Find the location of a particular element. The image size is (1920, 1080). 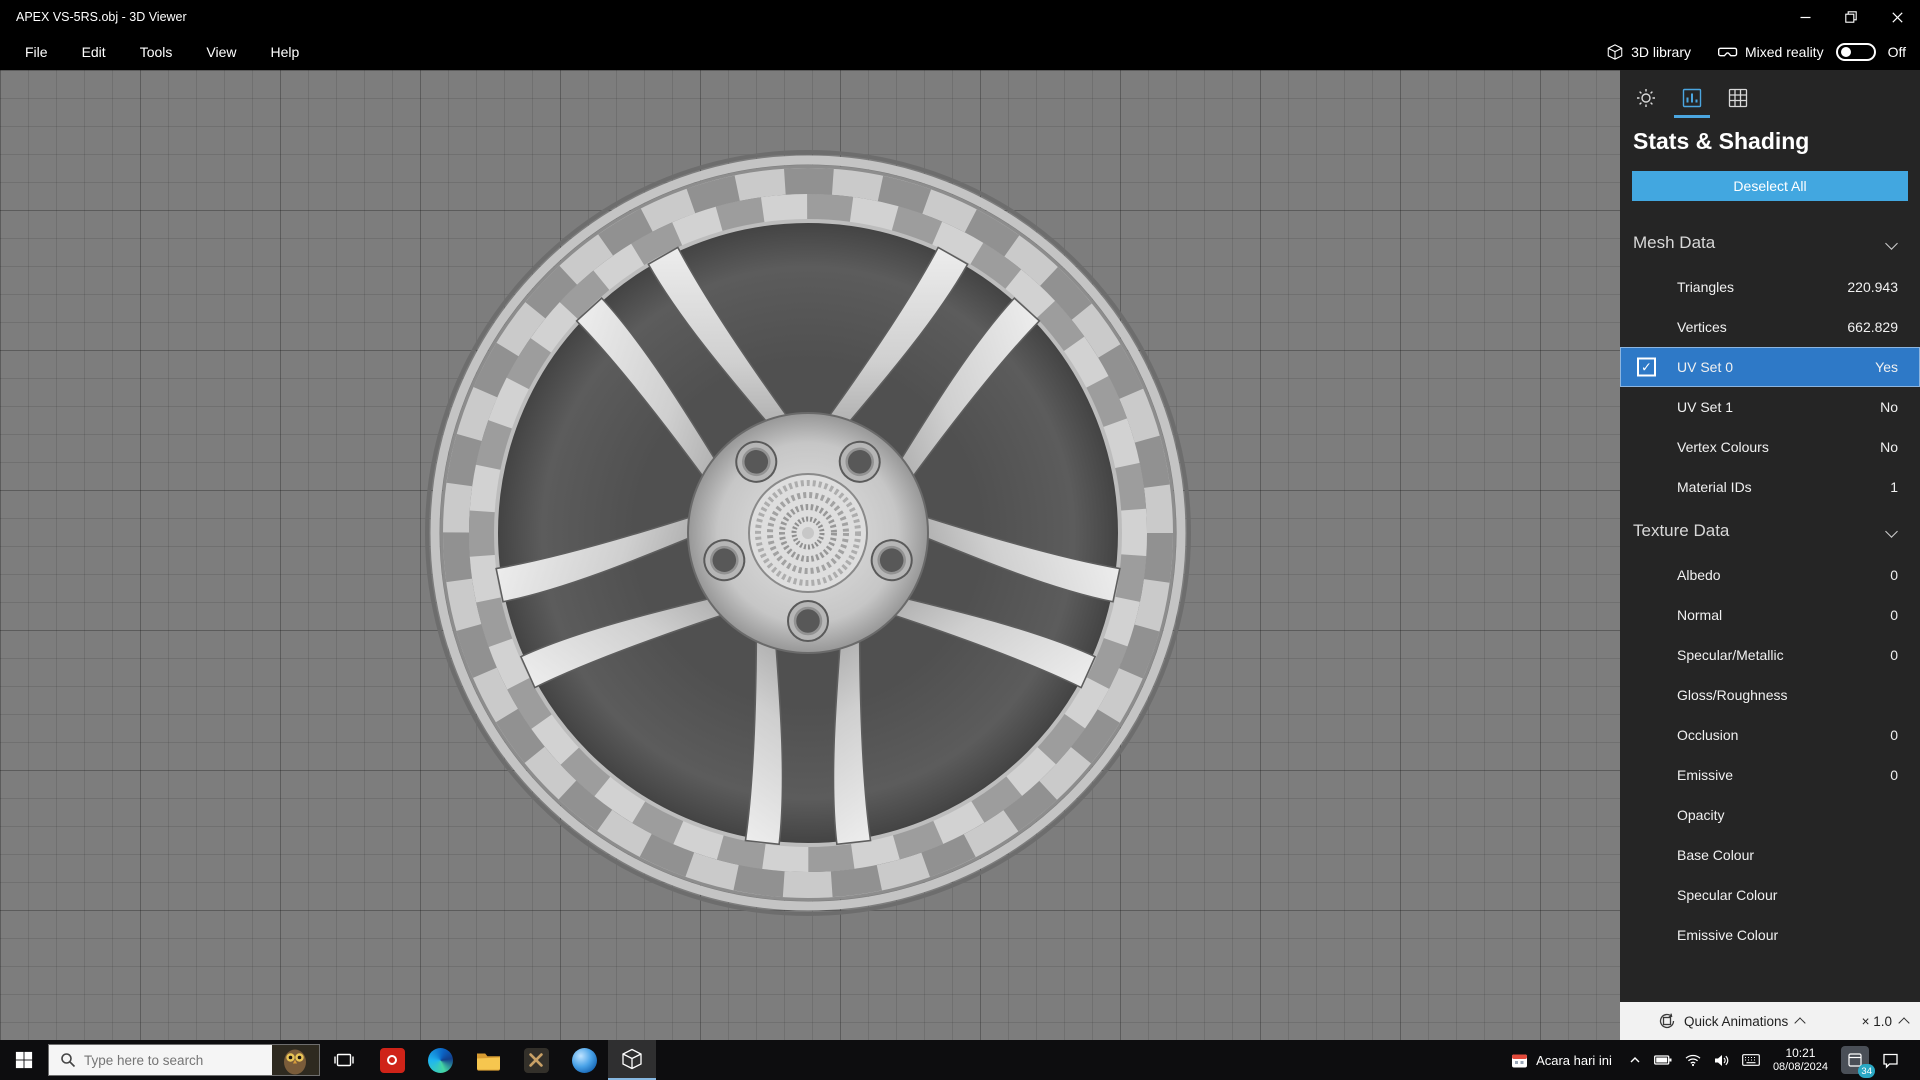

minimize-button is located at coordinates (1805, 17).